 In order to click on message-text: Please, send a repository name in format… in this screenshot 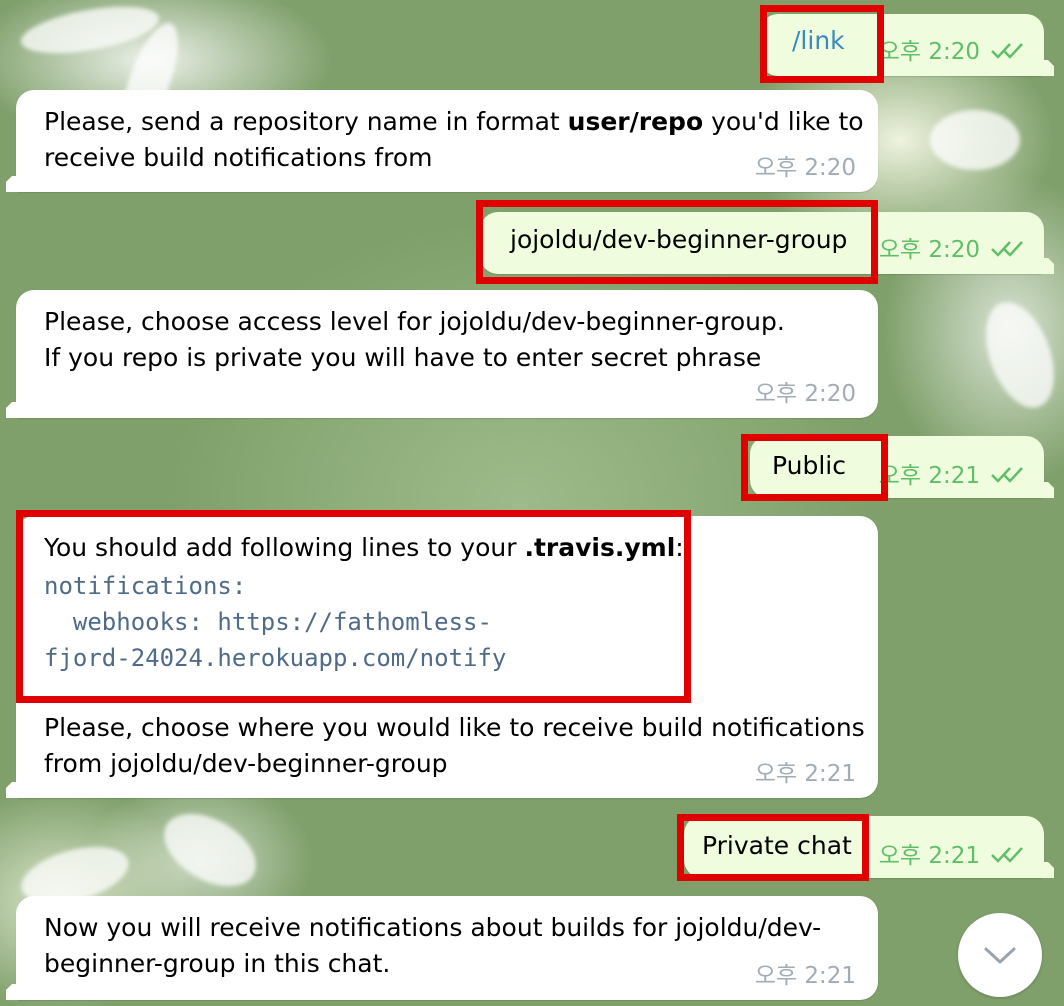, I will do `click(454, 140)`.